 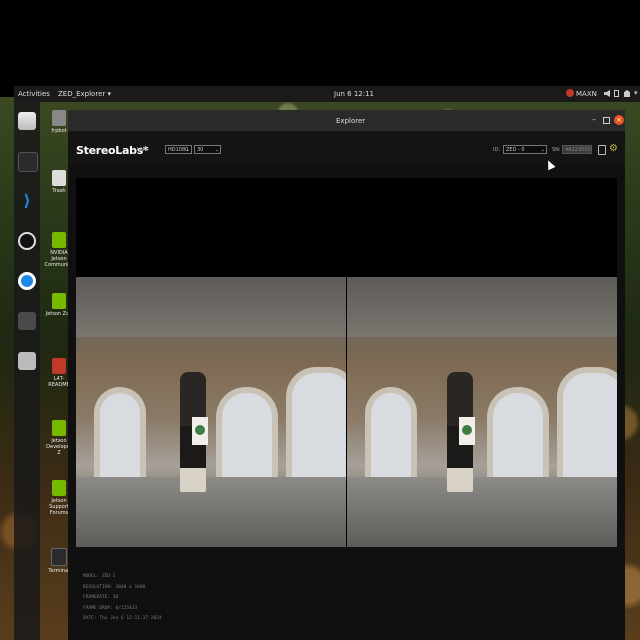 What do you see at coordinates (122, 618) in the screenshot?
I see `info-date: DATE: Thu Jun 6 12:11:37 2024` at bounding box center [122, 618].